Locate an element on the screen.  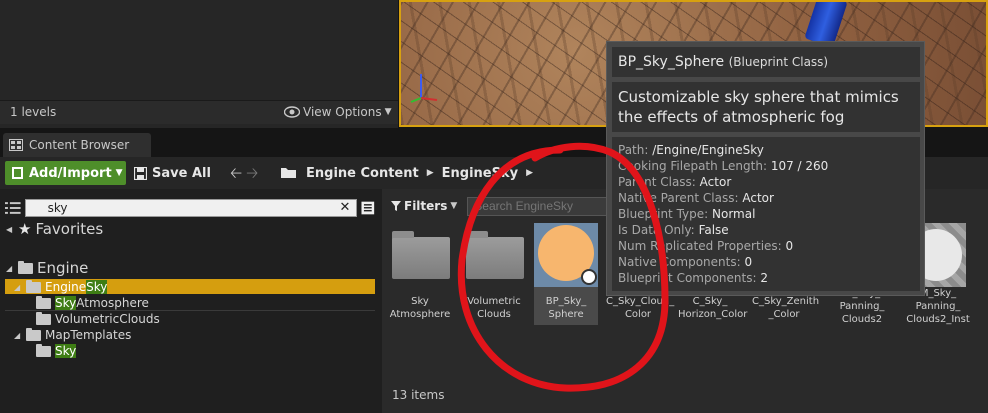
tooltip-asset-name: BP_Sky_Sphere is located at coordinates (671, 62).